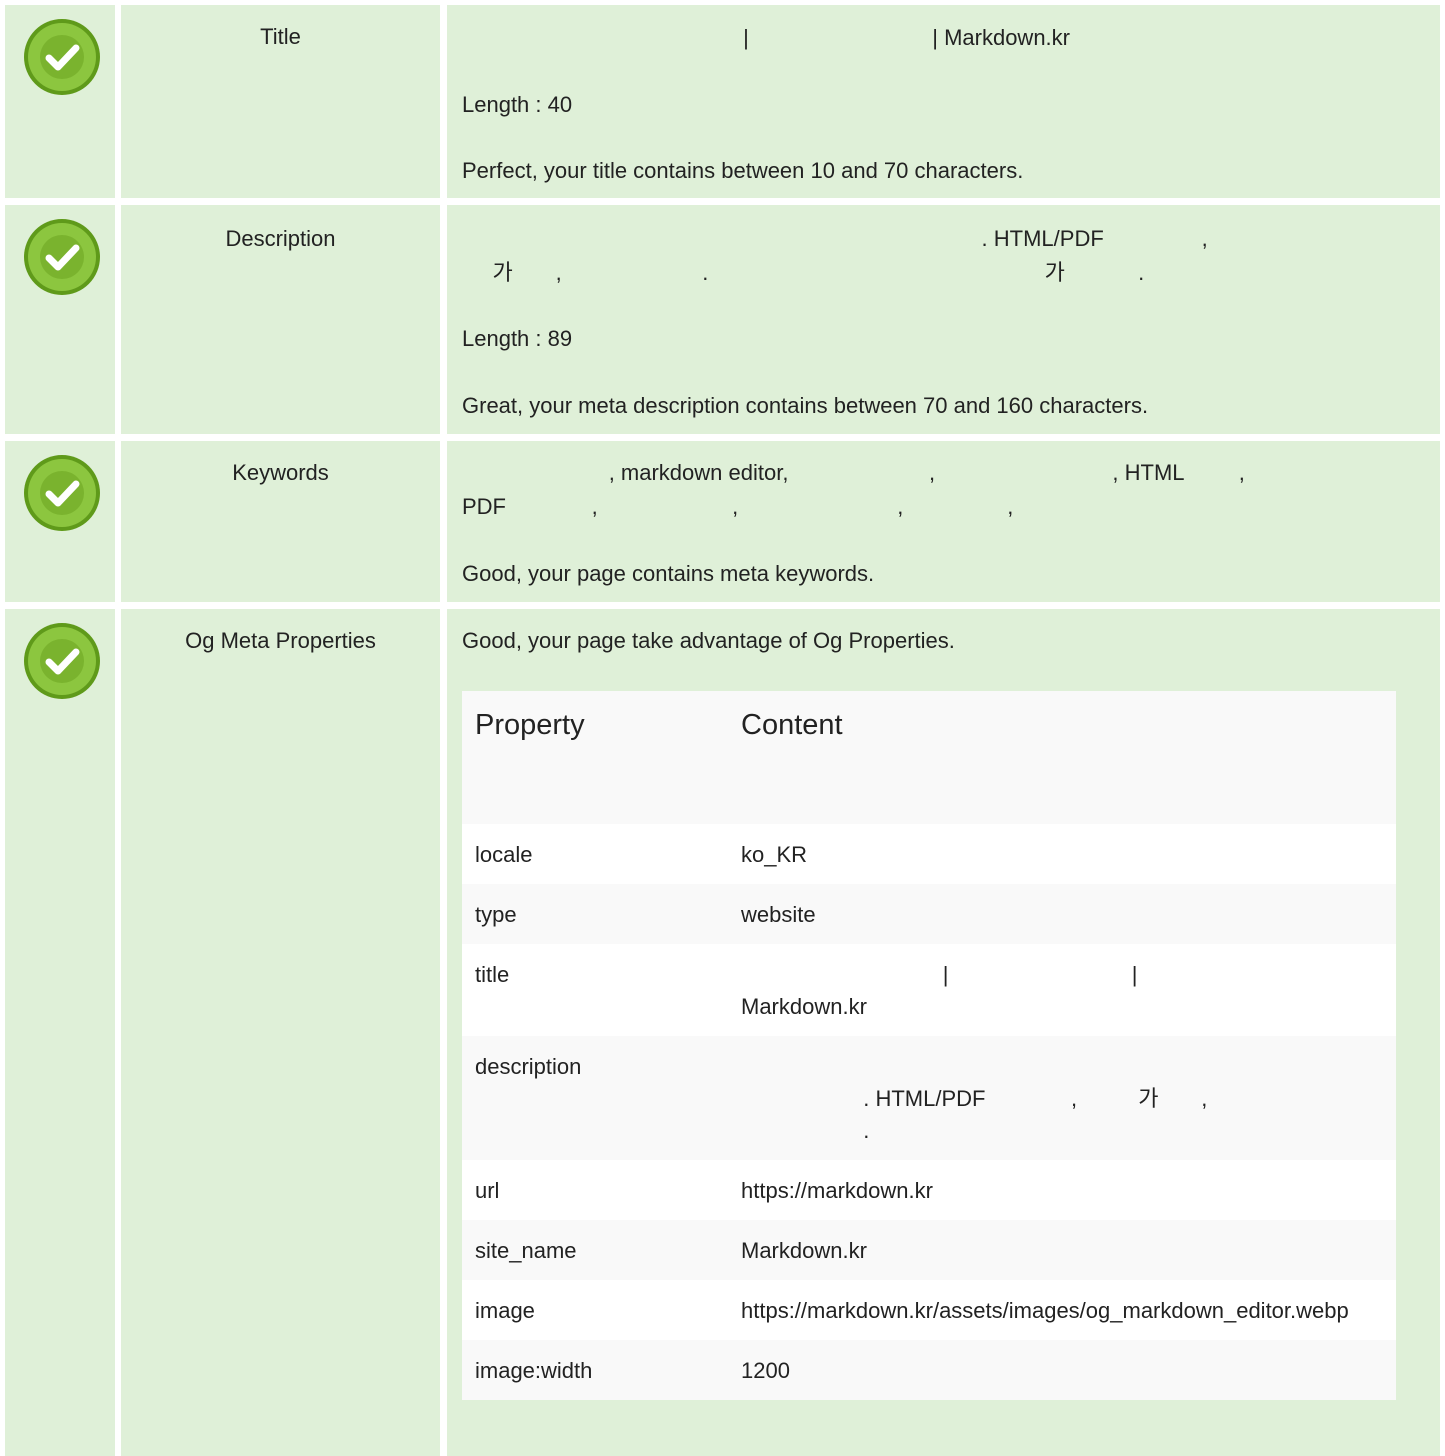  Describe the element at coordinates (280, 36) in the screenshot. I see `row-label: Title` at that location.